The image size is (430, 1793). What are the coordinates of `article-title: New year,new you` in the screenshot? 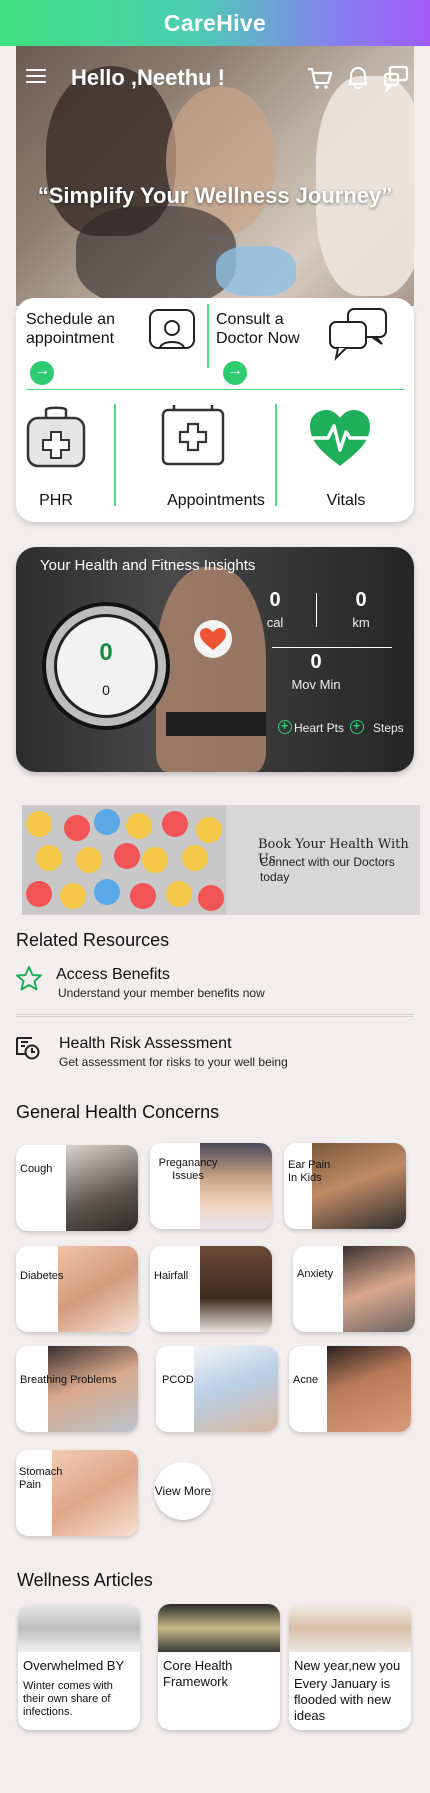 It's located at (347, 1665).